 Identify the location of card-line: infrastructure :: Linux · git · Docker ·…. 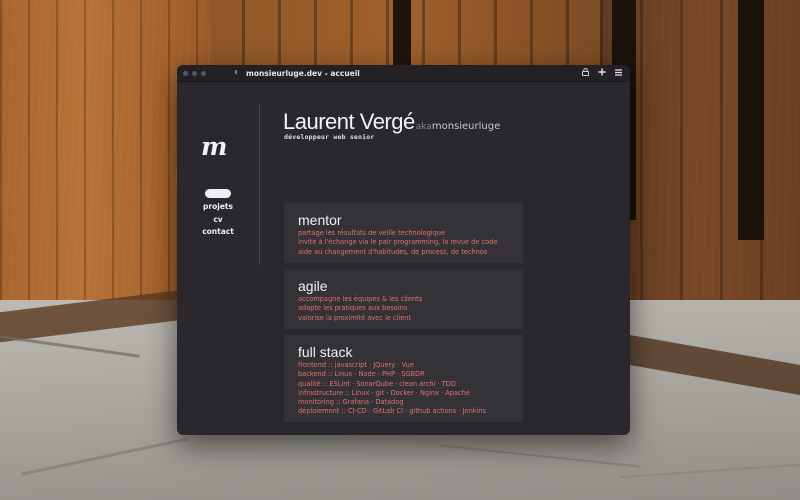
(384, 392).